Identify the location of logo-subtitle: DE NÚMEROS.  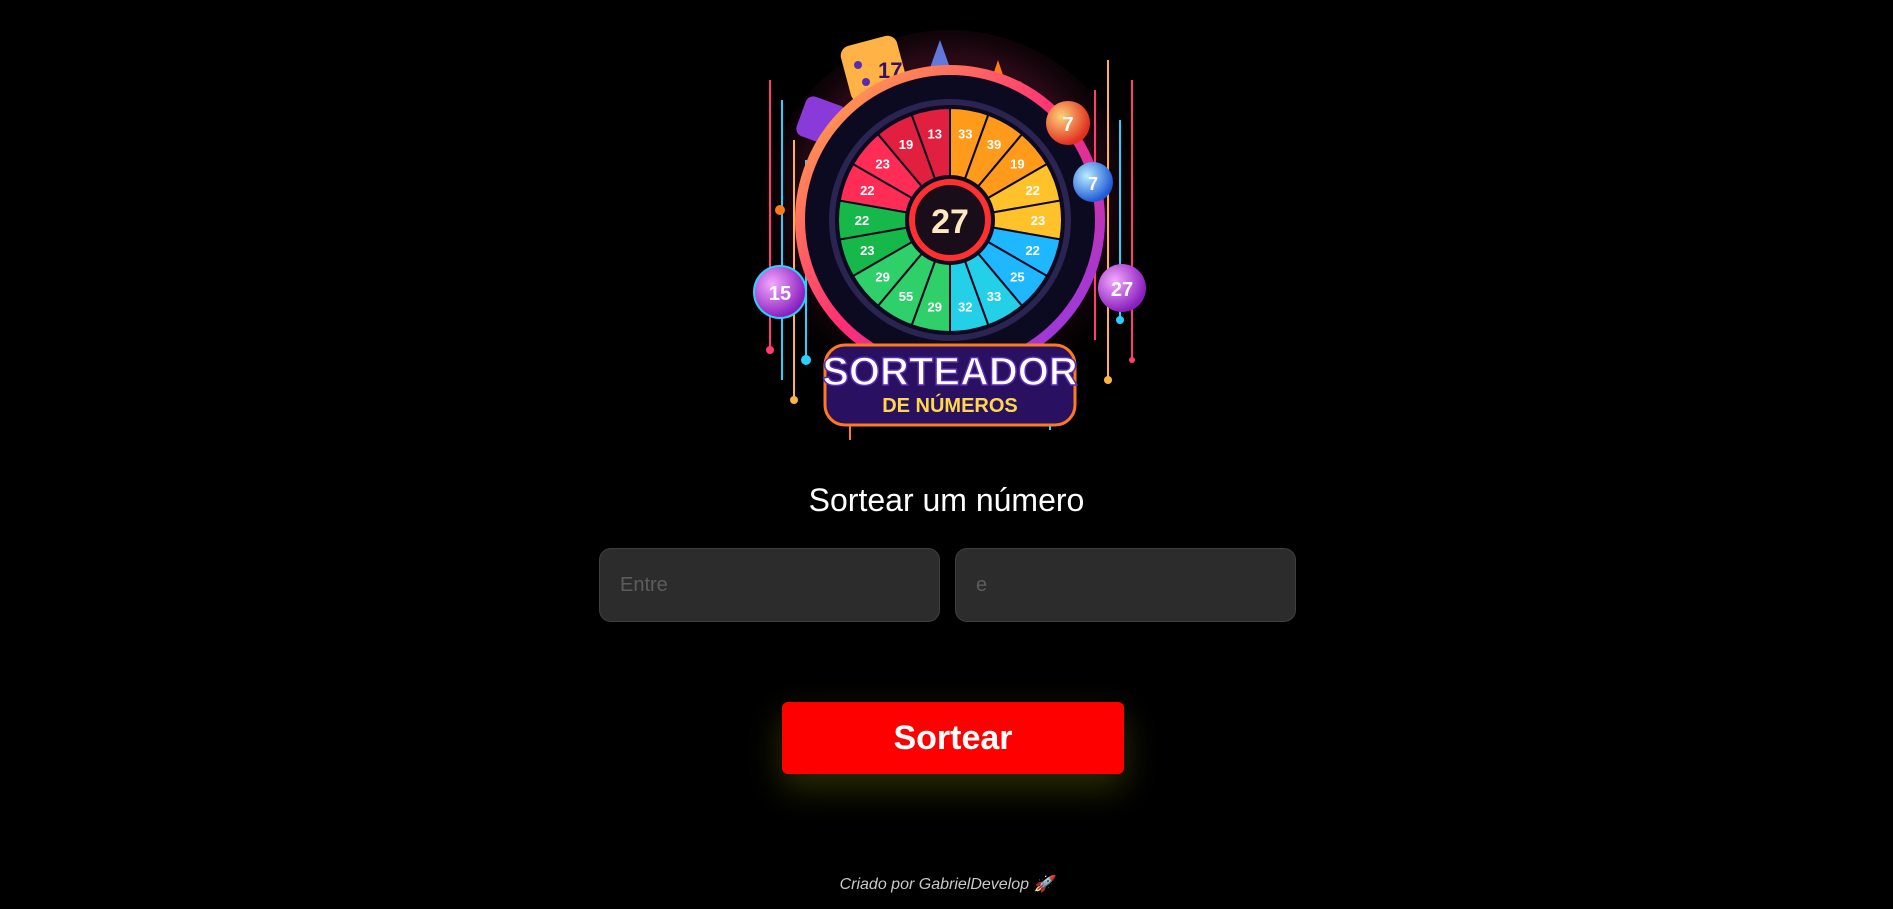
(950, 405).